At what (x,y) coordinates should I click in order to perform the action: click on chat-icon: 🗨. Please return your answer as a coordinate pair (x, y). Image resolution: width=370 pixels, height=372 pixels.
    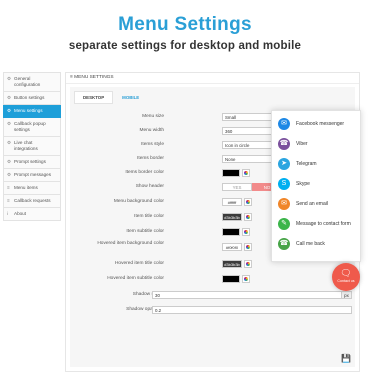
    Looking at the image, I should click on (346, 273).